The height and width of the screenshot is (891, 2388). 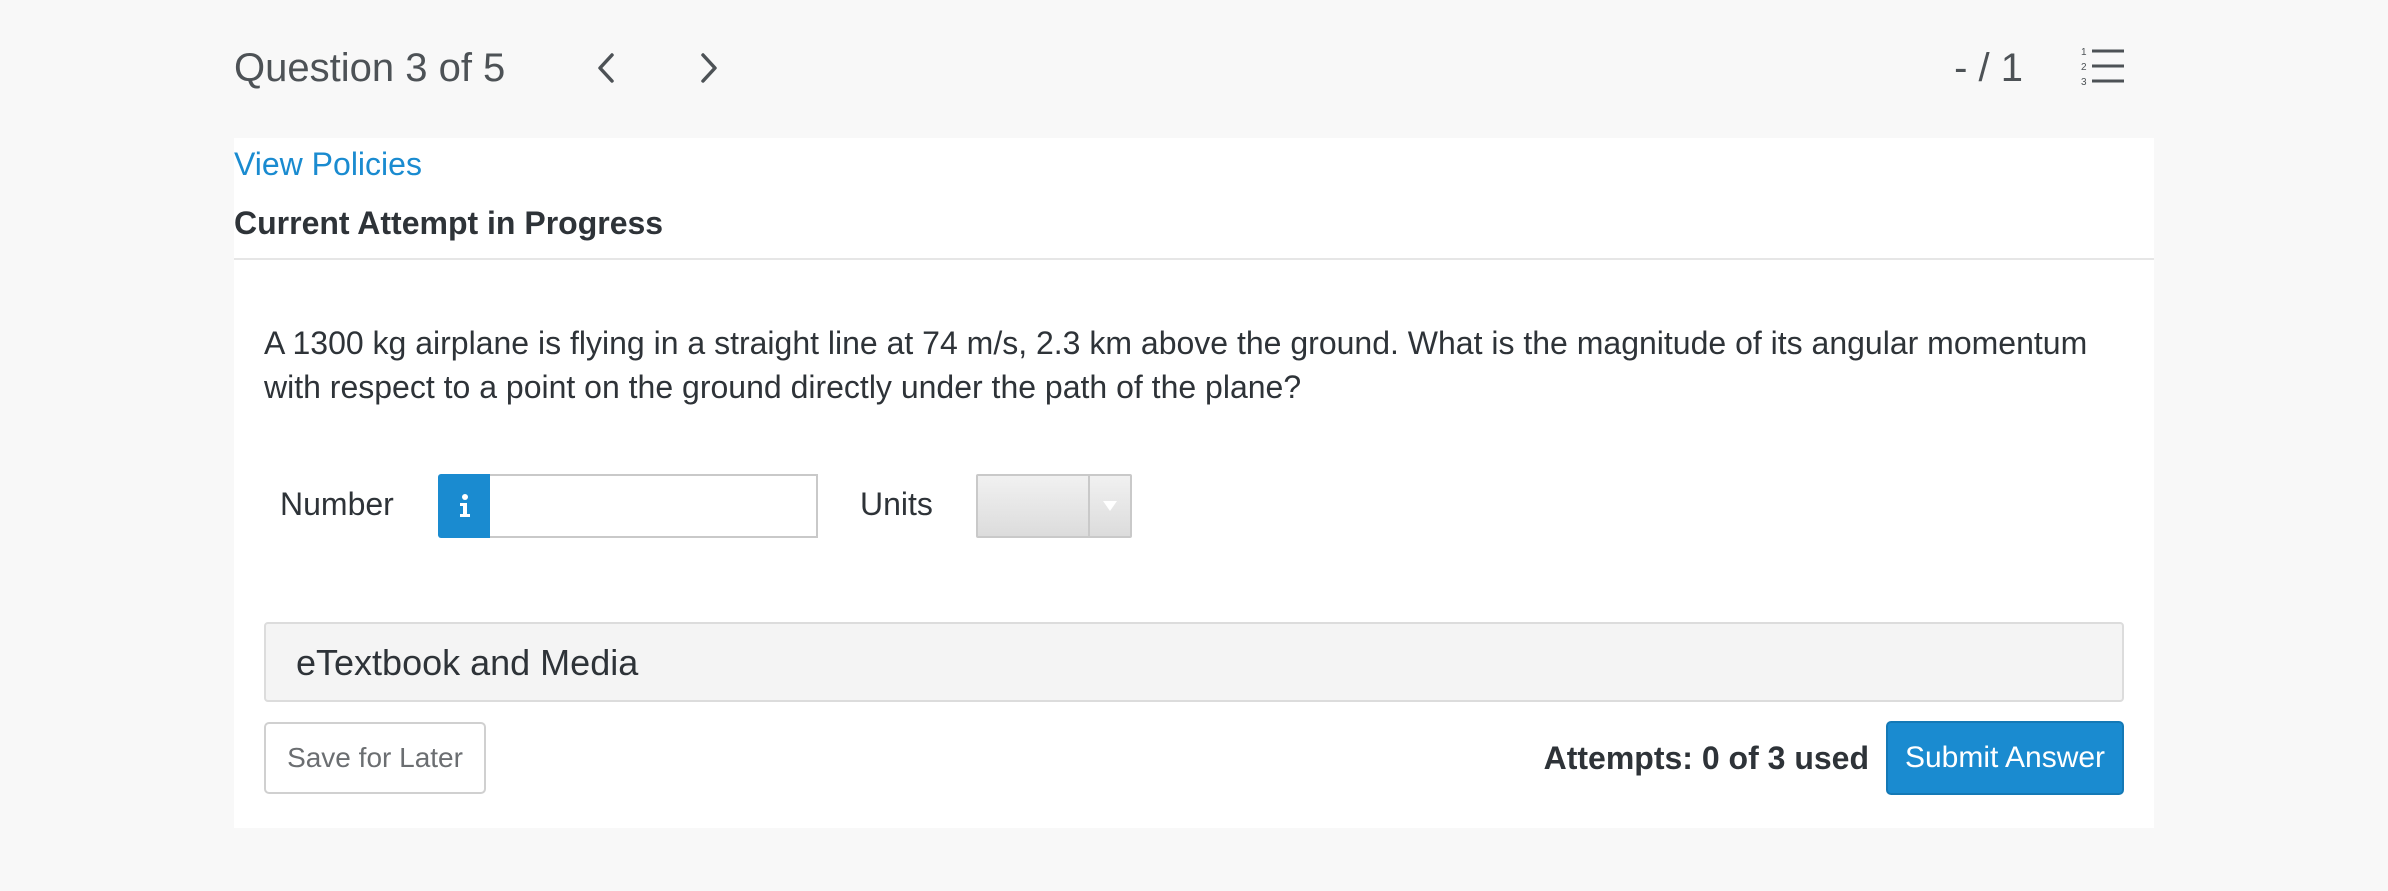 I want to click on question-counter: Question 3 of 5, so click(x=370, y=68).